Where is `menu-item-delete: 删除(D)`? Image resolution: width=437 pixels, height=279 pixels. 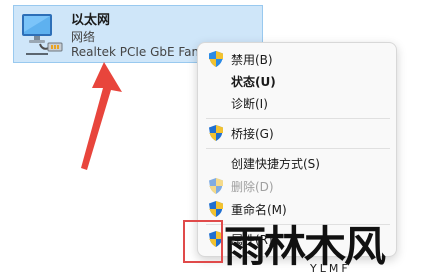 menu-item-delete: 删除(D) is located at coordinates (297, 186).